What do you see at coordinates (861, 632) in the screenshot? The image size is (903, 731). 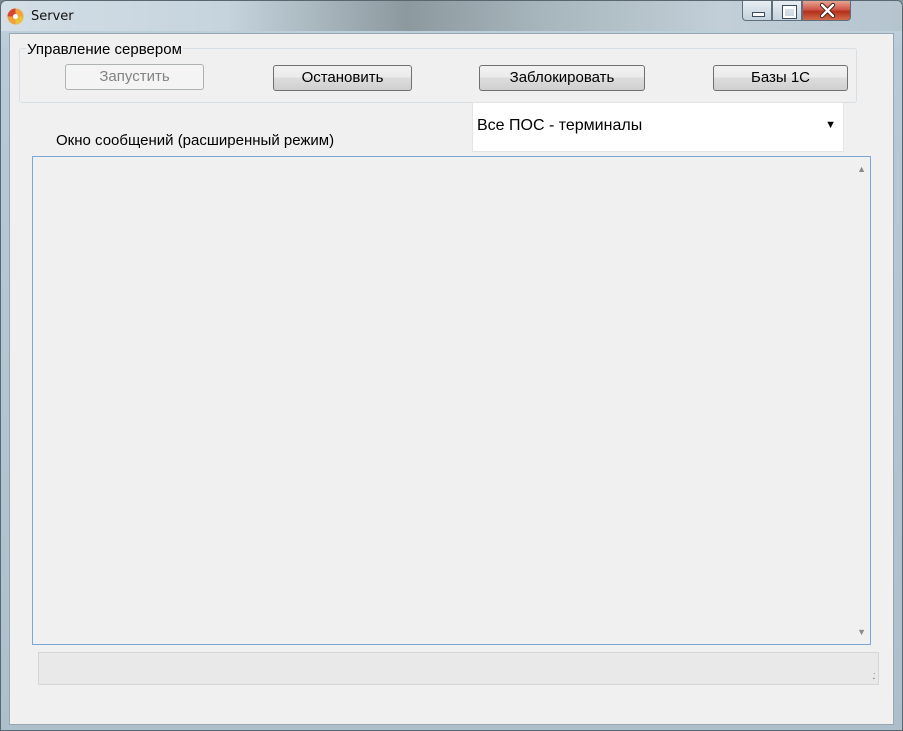 I see `scroll-down-icon: ▼` at bounding box center [861, 632].